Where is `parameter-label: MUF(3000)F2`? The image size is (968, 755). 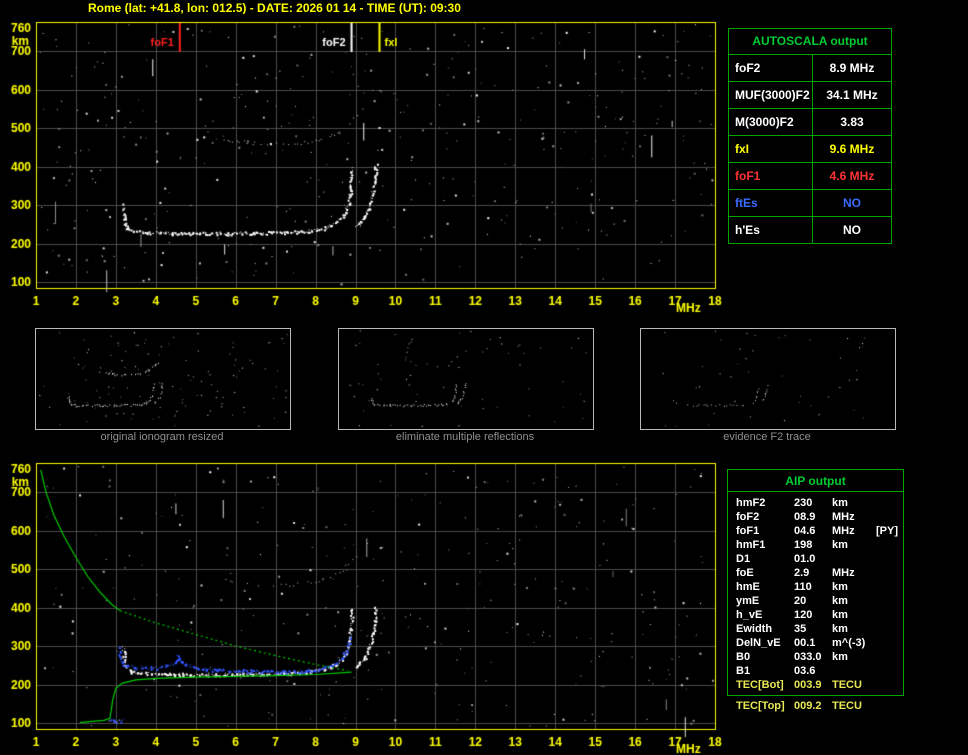 parameter-label: MUF(3000)F2 is located at coordinates (771, 95).